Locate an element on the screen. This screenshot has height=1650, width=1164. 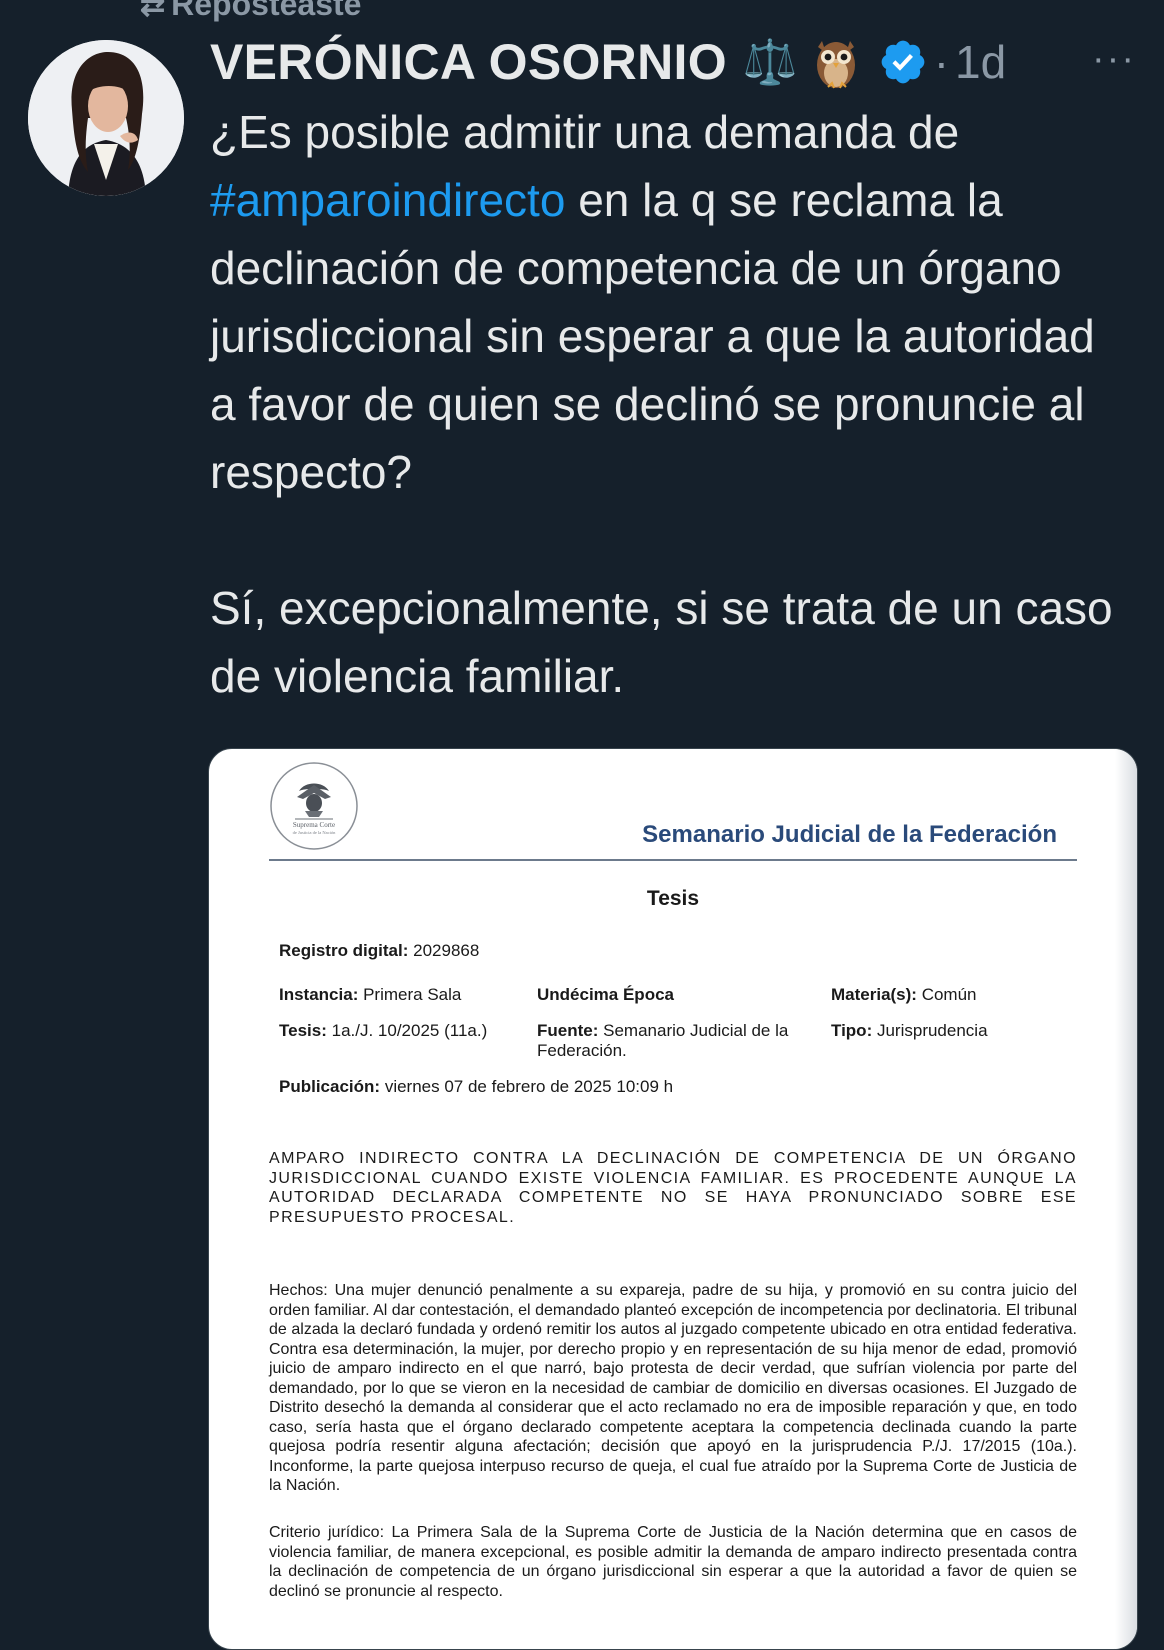
post-time: 1d is located at coordinates (980, 62).